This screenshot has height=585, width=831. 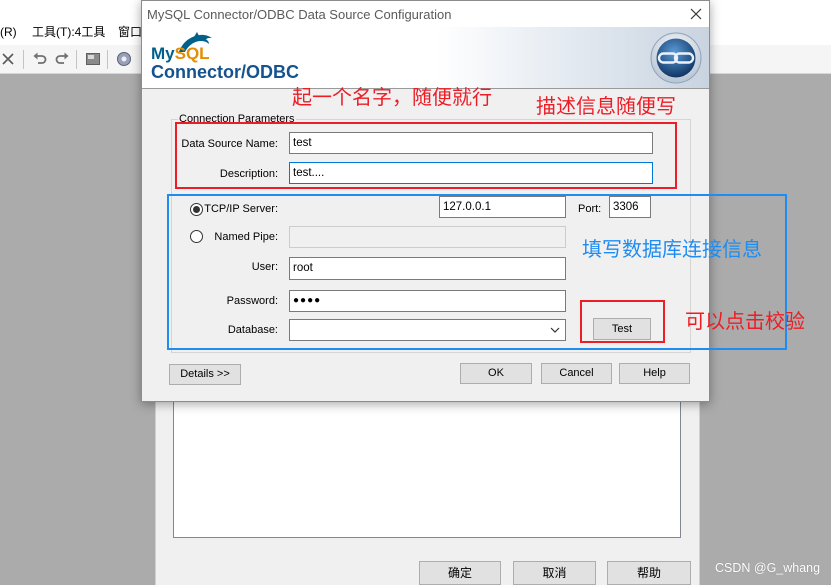 I want to click on menu-item-r: (R), so click(x=8, y=32).